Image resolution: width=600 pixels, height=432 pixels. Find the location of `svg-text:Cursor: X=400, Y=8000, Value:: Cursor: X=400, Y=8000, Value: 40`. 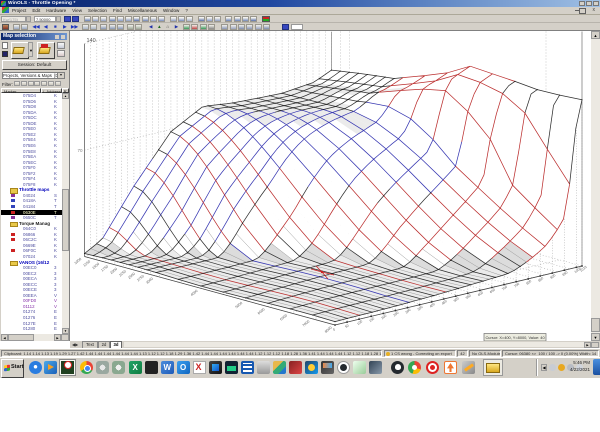

svg-text:Cursor: X=400, Y=8000, Value:: Cursor: X=400, Y=8000, Value: 40 is located at coordinates (516, 337).